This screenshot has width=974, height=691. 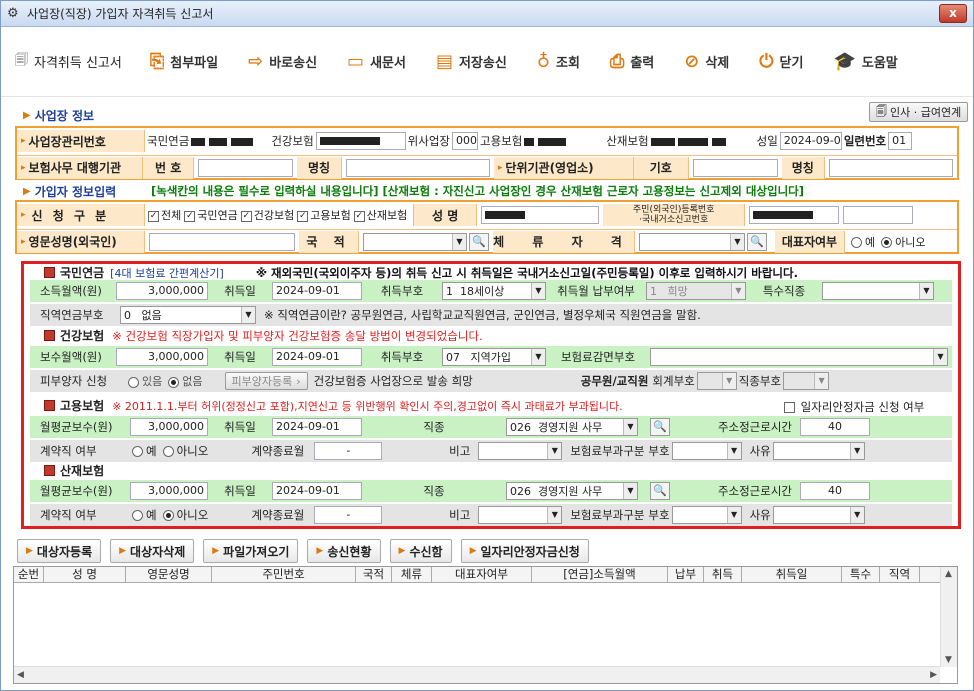 I want to click on register-subject-button: ▶ 대상자등록, so click(x=59, y=551).